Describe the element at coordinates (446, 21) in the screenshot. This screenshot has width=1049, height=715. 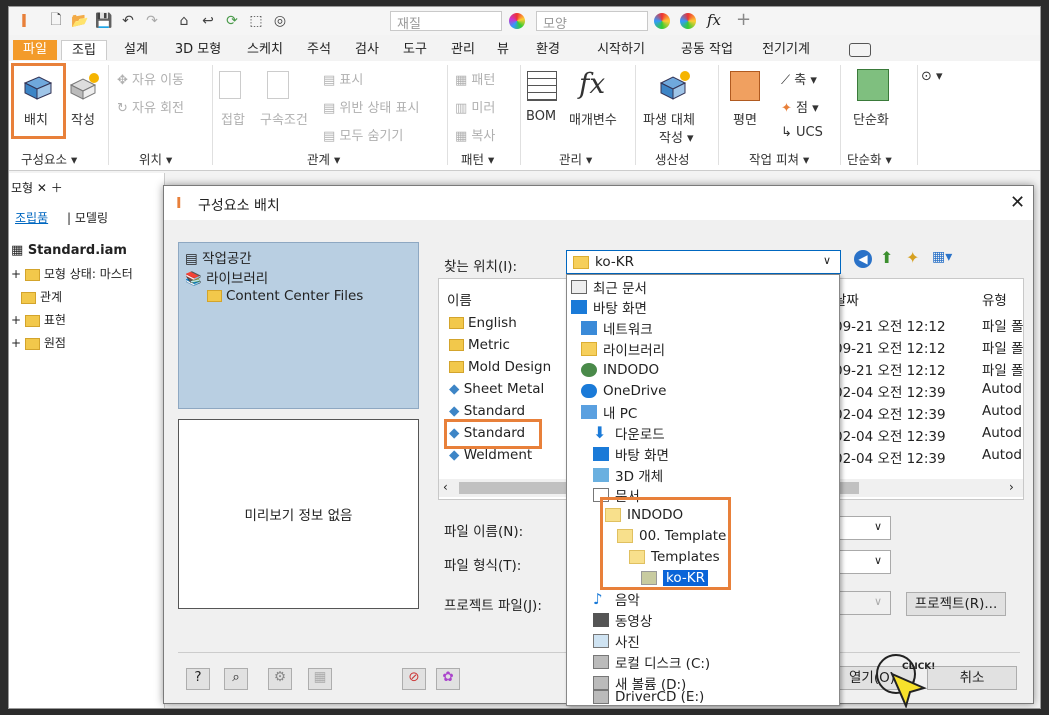
I see `material-combo: 재질` at that location.